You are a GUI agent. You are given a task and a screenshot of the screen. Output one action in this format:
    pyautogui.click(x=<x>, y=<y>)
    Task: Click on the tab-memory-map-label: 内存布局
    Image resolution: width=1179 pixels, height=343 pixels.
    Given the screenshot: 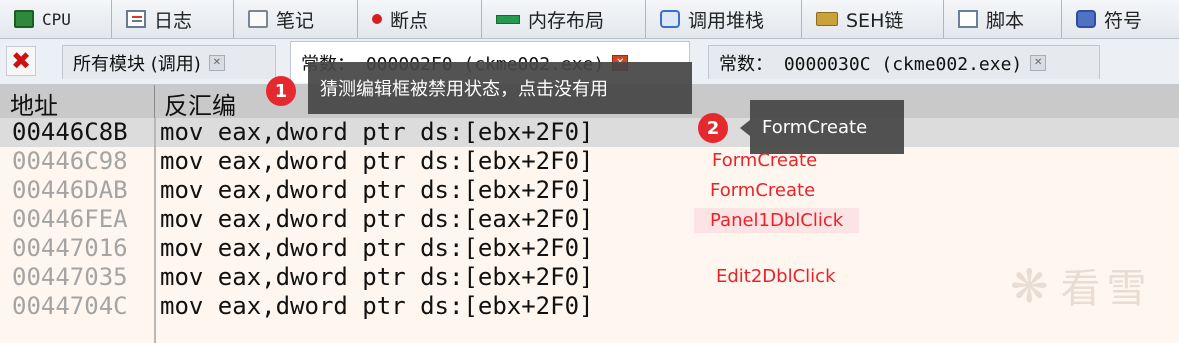 What is the action you would take?
    pyautogui.click(x=566, y=20)
    